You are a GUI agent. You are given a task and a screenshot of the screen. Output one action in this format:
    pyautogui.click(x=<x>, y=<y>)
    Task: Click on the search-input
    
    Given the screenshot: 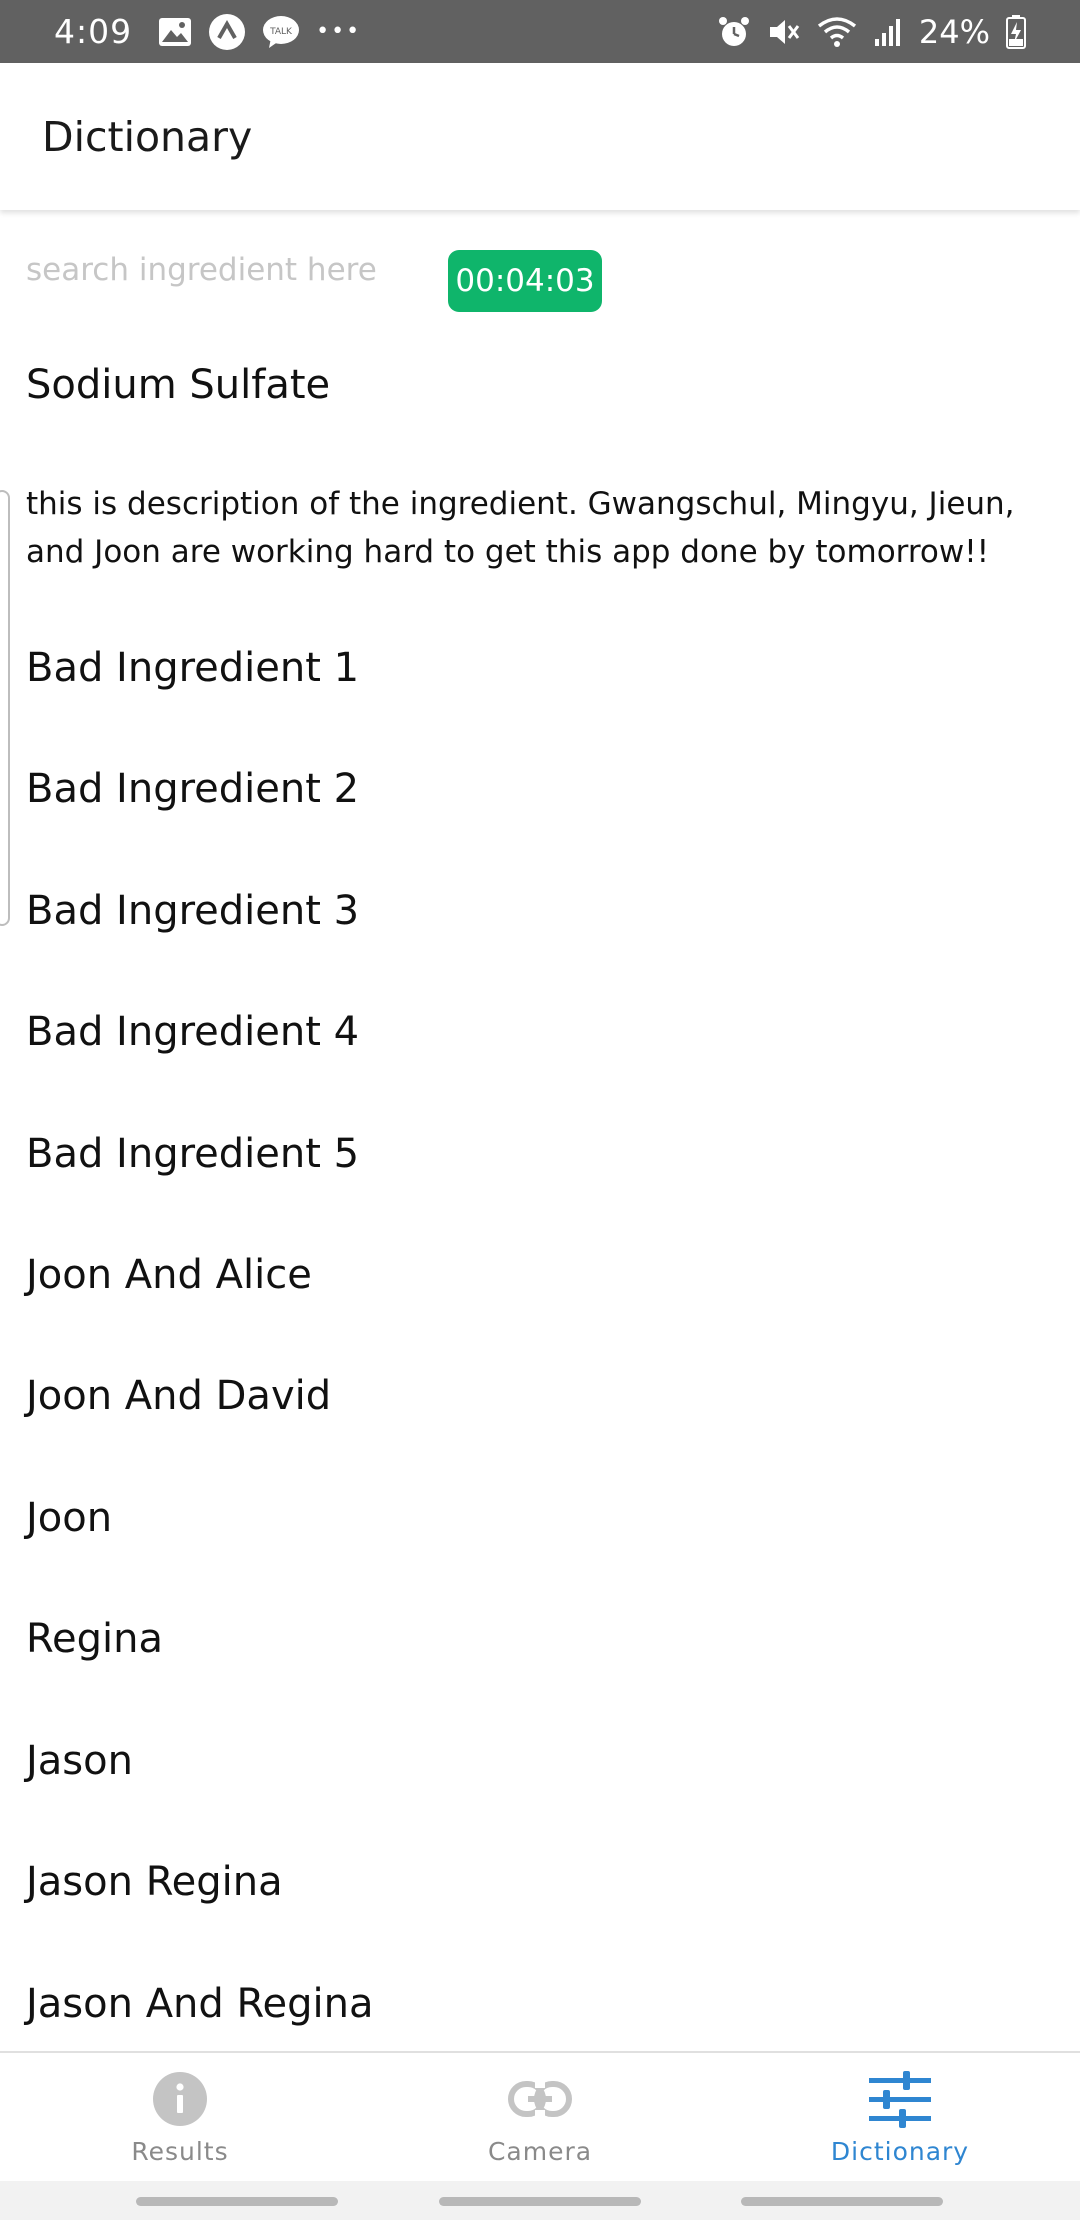 What is the action you would take?
    pyautogui.click(x=226, y=270)
    